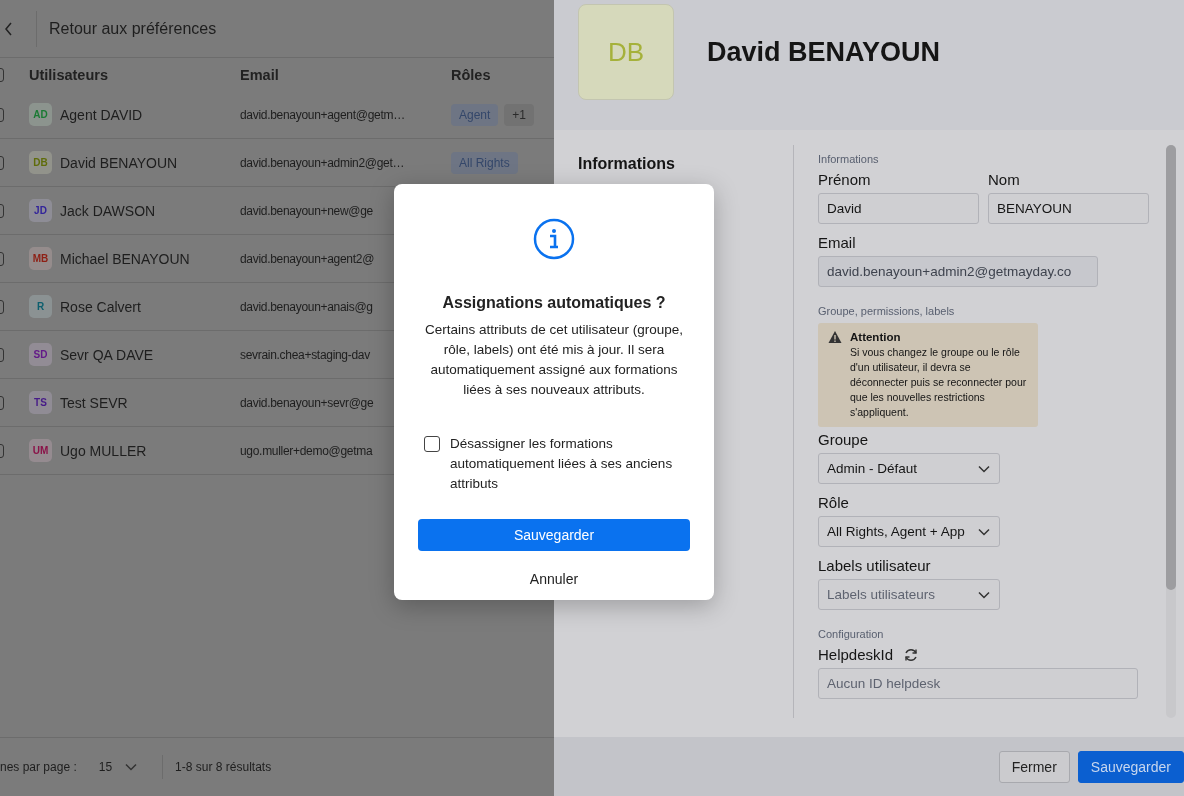 This screenshot has height=796, width=1184. Describe the element at coordinates (118, 767) in the screenshot. I see `rows-per-page-select: 15` at that location.